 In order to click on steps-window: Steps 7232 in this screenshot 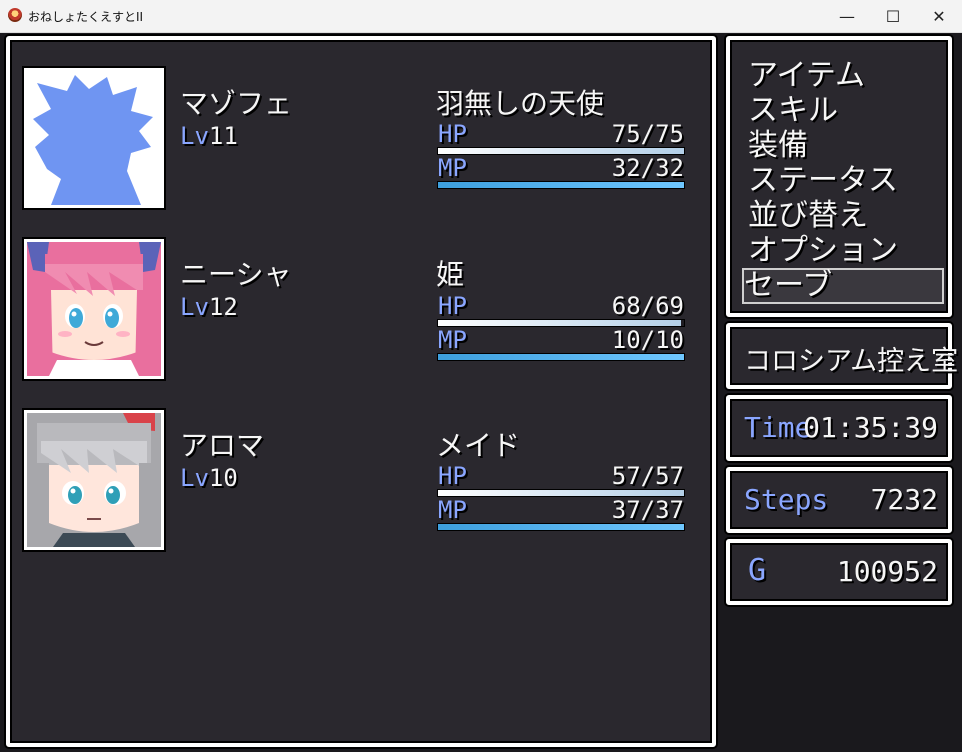, I will do `click(839, 500)`.